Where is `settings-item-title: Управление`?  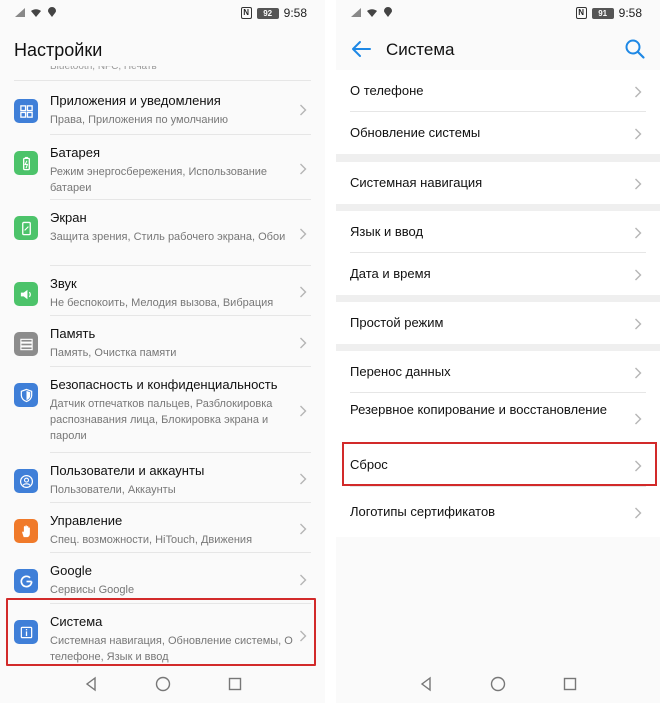
settings-item-title: Управление is located at coordinates (86, 520).